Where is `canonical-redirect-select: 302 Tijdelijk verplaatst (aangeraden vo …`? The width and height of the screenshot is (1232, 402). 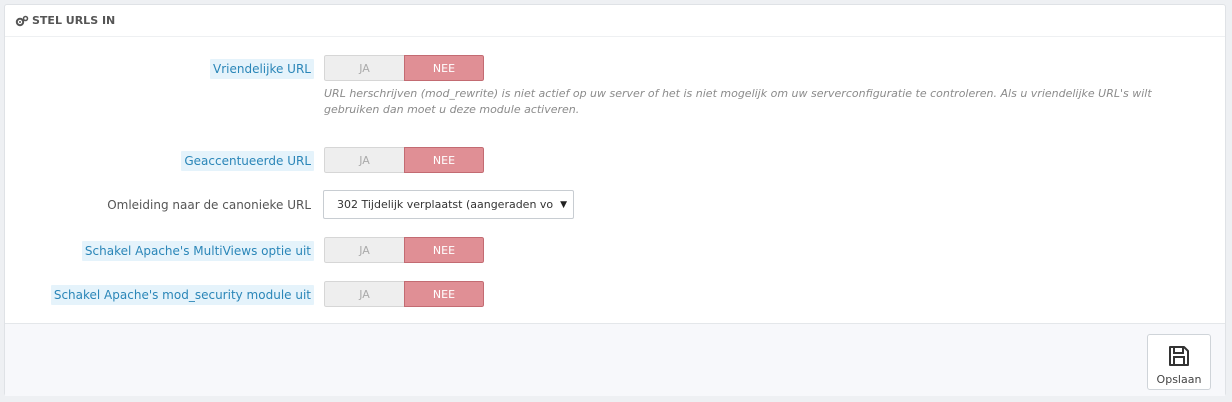 canonical-redirect-select: 302 Tijdelijk verplaatst (aangeraden vo … is located at coordinates (448, 204).